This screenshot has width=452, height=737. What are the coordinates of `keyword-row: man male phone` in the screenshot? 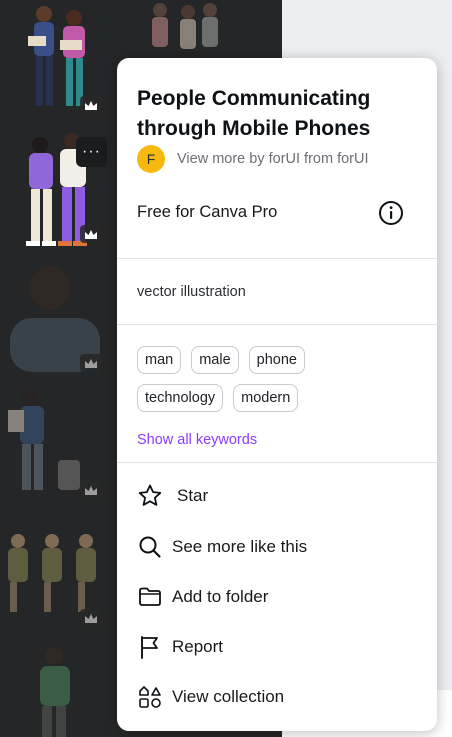 It's located at (282, 360).